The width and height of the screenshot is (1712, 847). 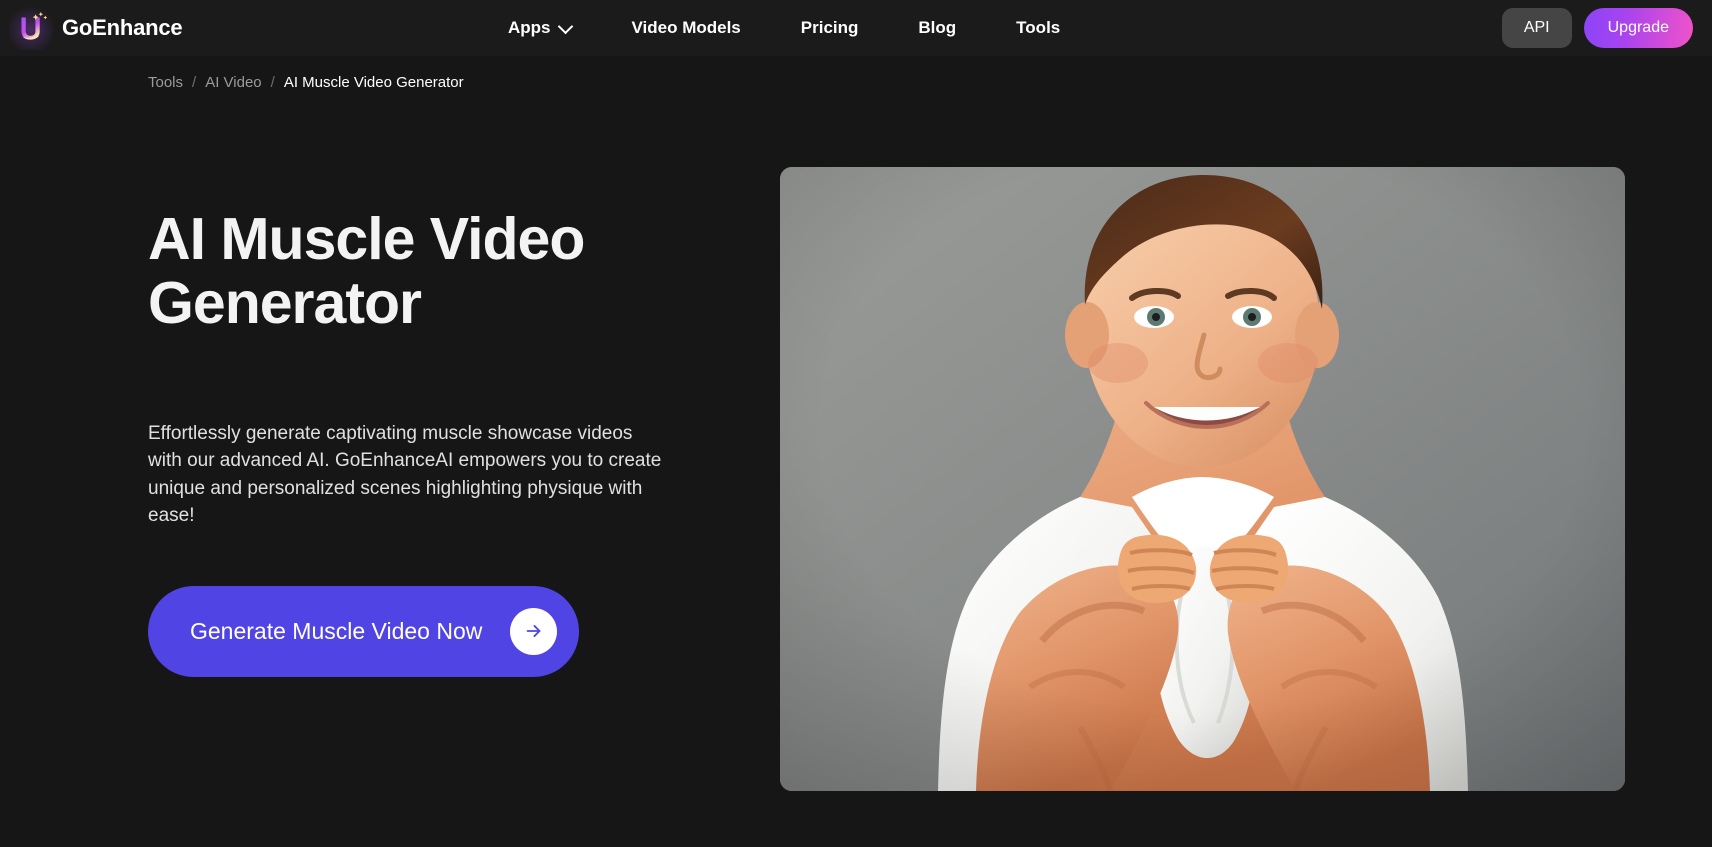 I want to click on nav-item-tools: Tools, so click(x=1038, y=28).